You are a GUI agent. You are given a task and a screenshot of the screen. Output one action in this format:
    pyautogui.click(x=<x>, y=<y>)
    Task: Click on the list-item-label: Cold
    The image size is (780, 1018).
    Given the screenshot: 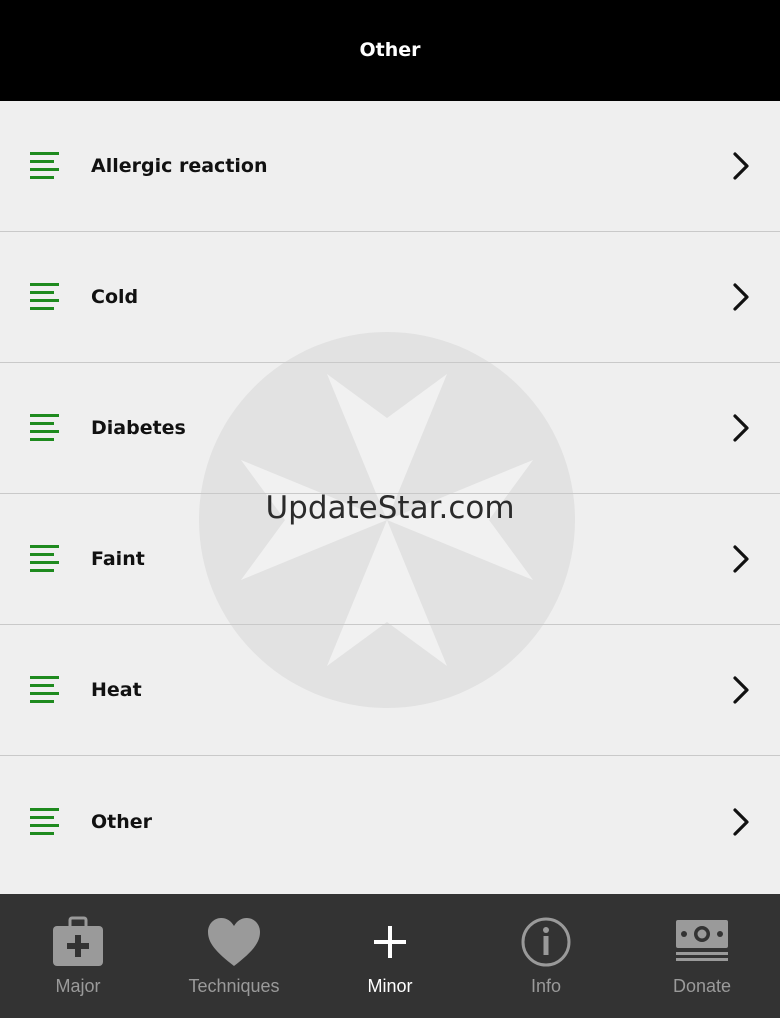 What is the action you would take?
    pyautogui.click(x=115, y=297)
    